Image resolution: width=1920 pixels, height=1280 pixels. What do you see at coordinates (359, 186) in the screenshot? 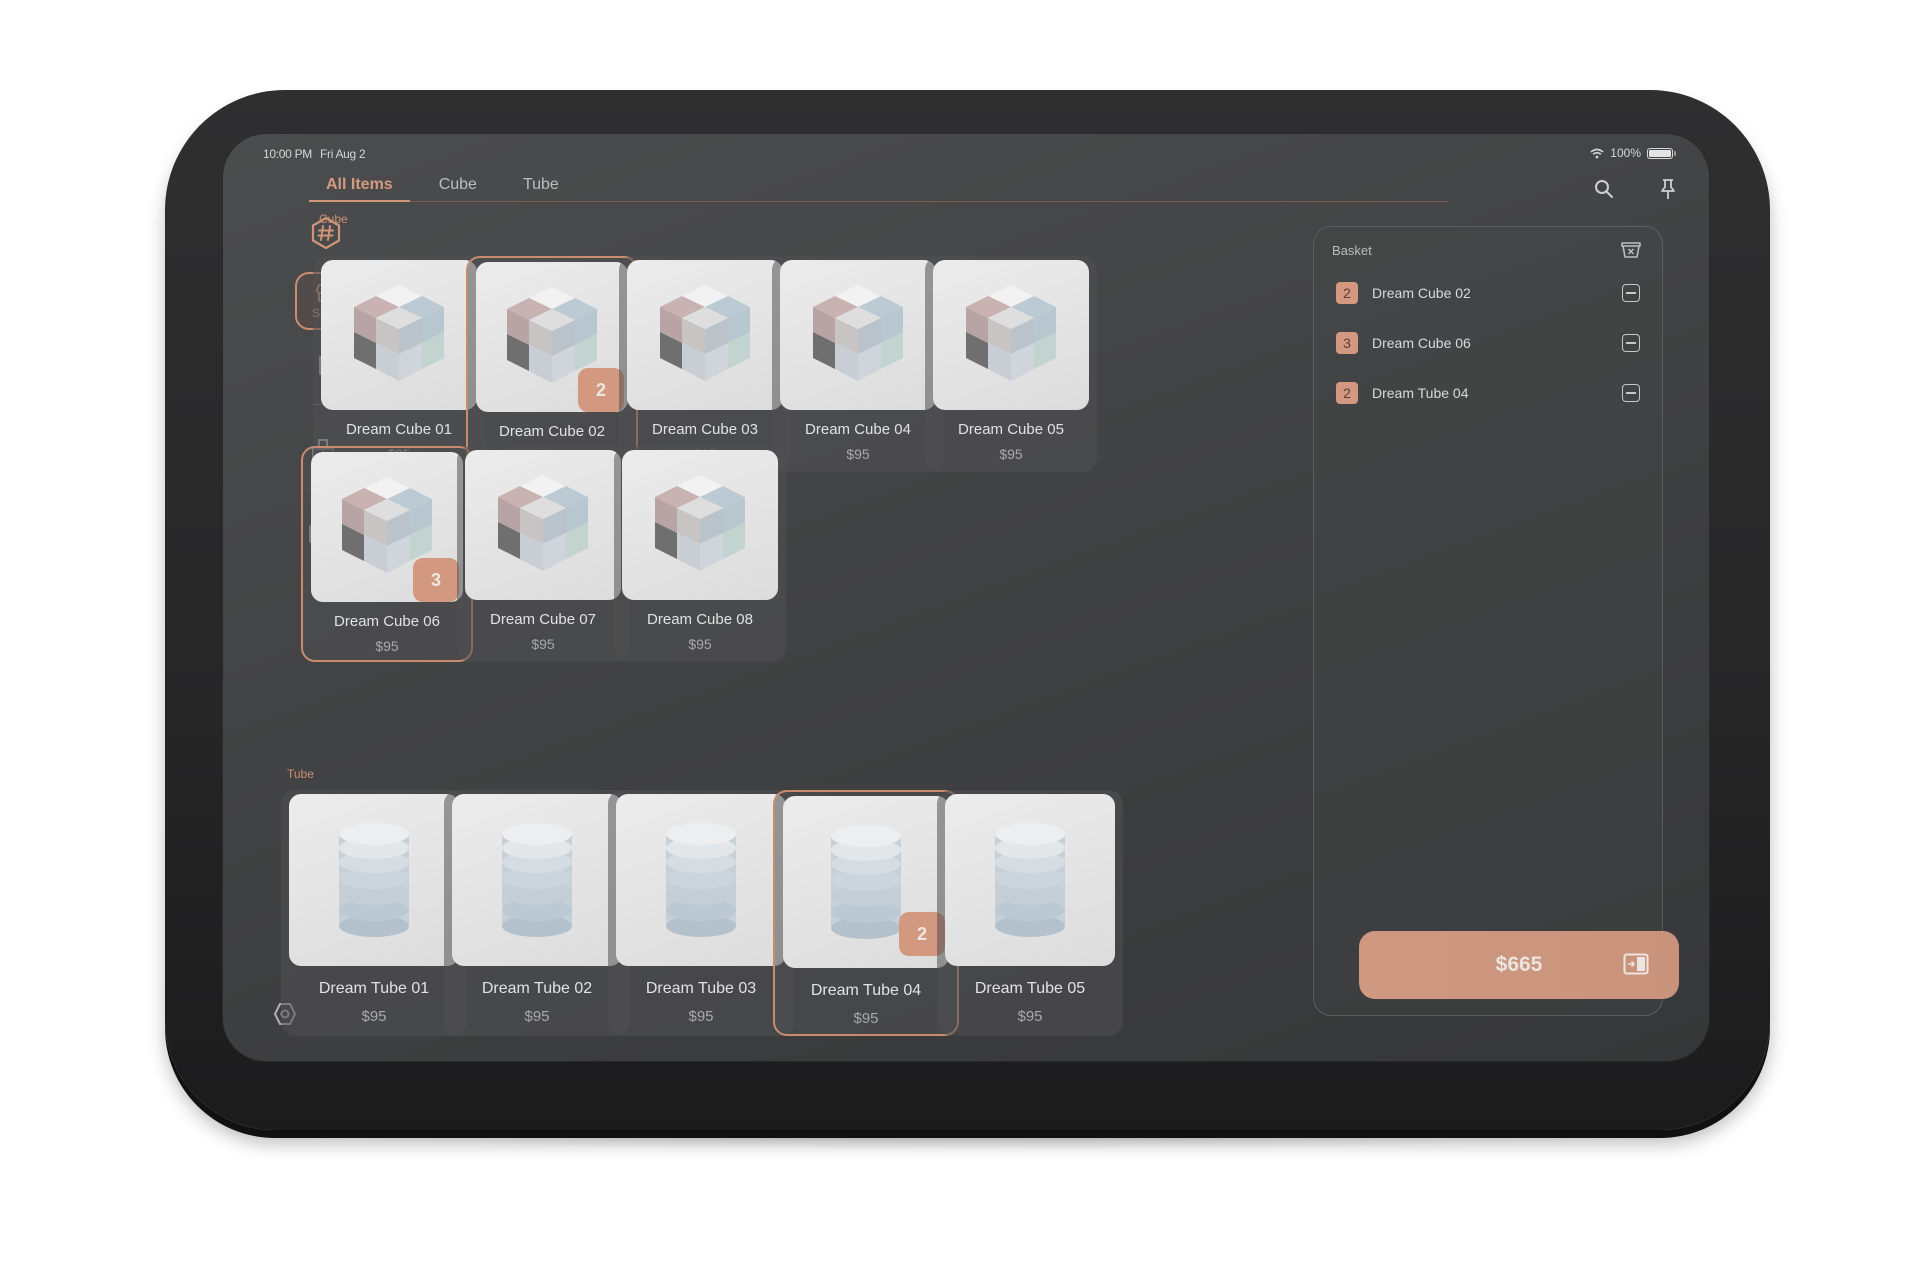
I see `tab-all-items: All Items` at bounding box center [359, 186].